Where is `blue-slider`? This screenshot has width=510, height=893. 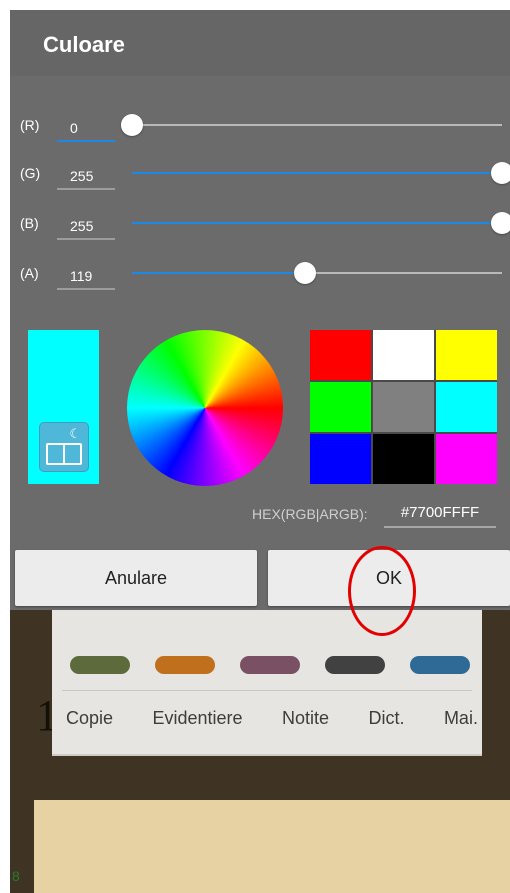 blue-slider is located at coordinates (321, 223).